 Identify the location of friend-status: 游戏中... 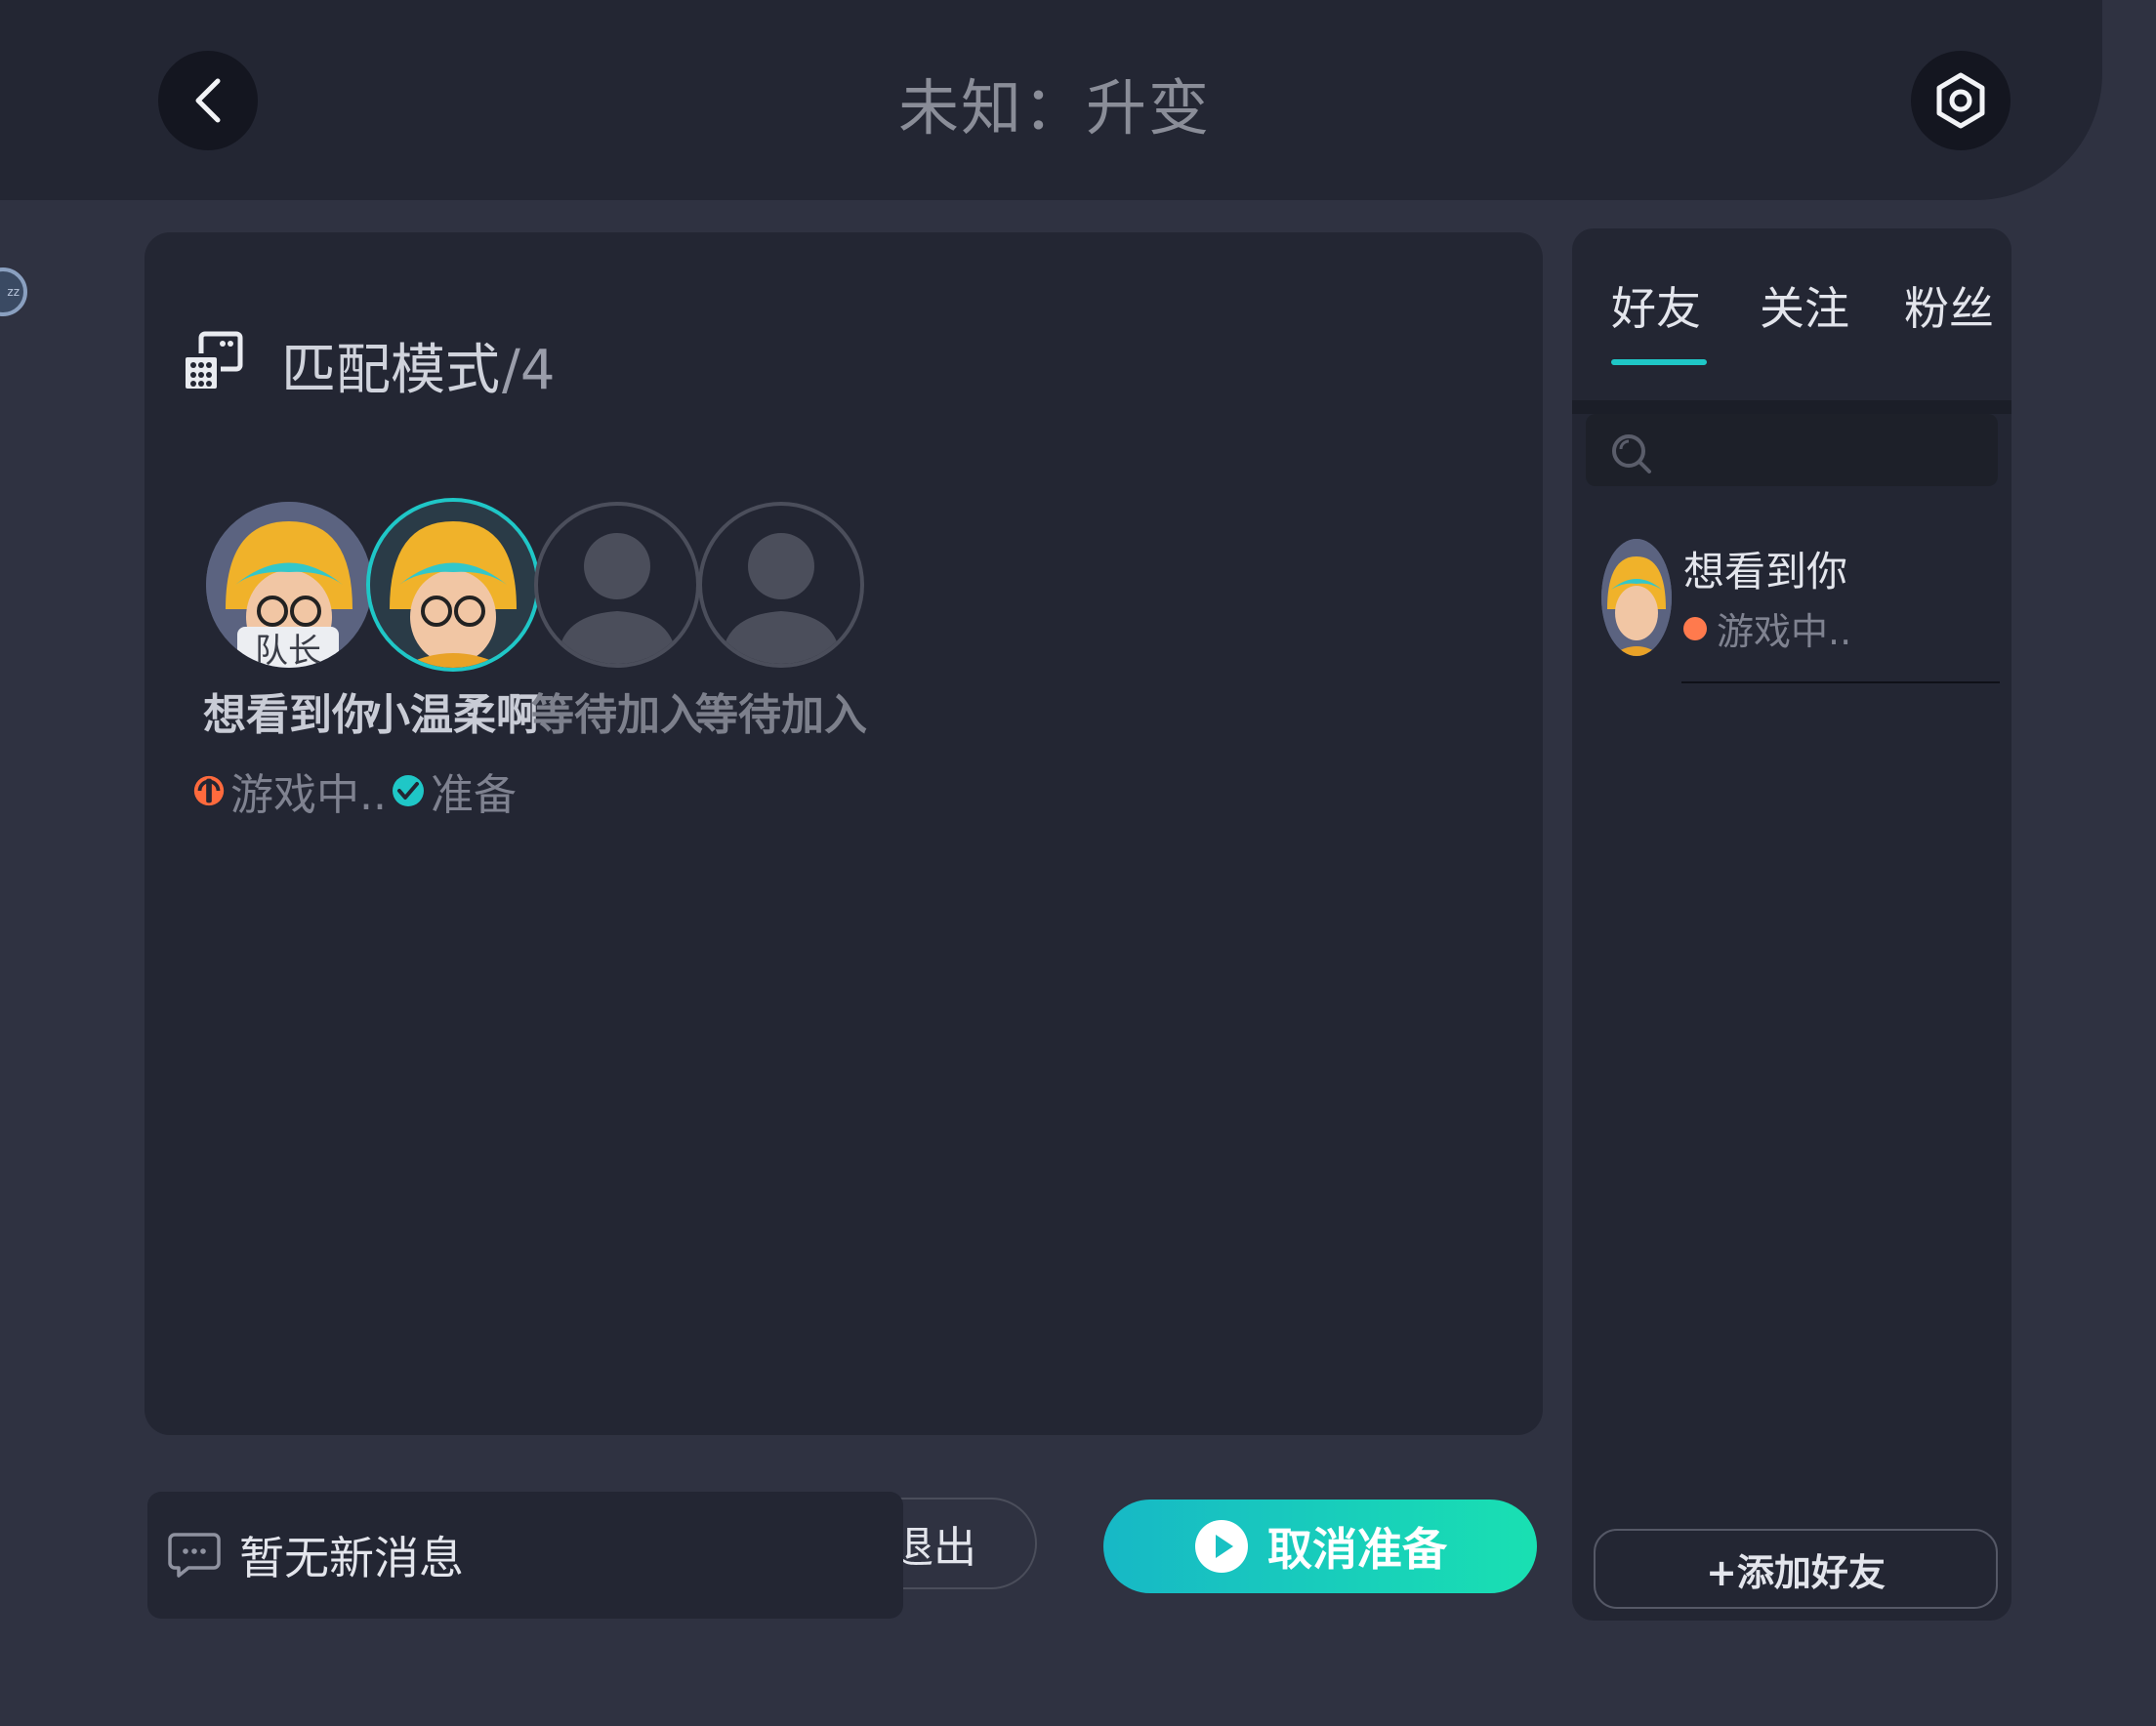
(1767, 628).